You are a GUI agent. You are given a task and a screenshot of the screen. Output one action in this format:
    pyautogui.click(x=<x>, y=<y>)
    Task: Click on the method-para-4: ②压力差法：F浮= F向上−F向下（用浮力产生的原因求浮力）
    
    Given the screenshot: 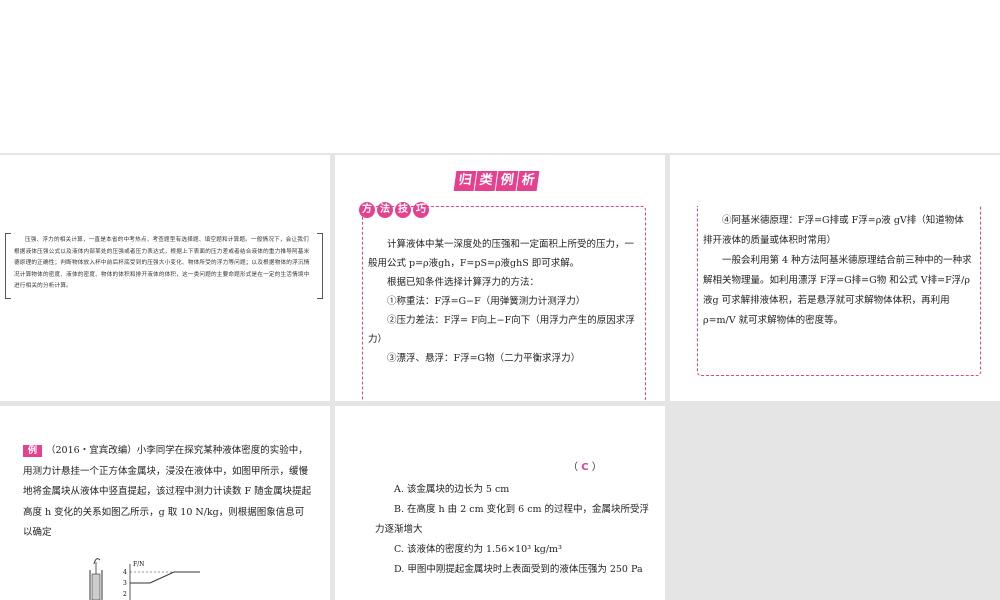 What is the action you would take?
    pyautogui.click(x=501, y=330)
    